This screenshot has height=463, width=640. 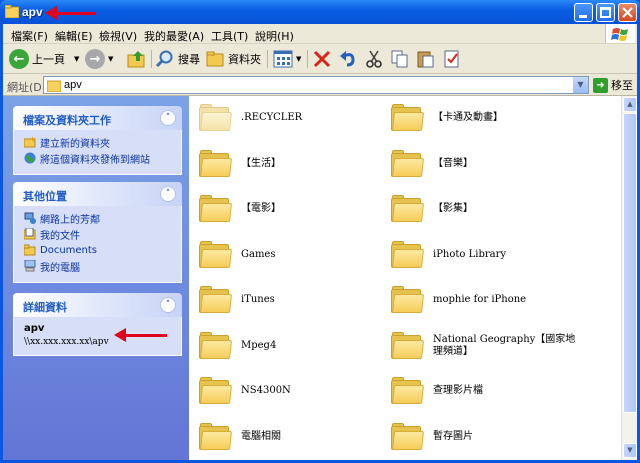 I want to click on cut-button, so click(x=374, y=59).